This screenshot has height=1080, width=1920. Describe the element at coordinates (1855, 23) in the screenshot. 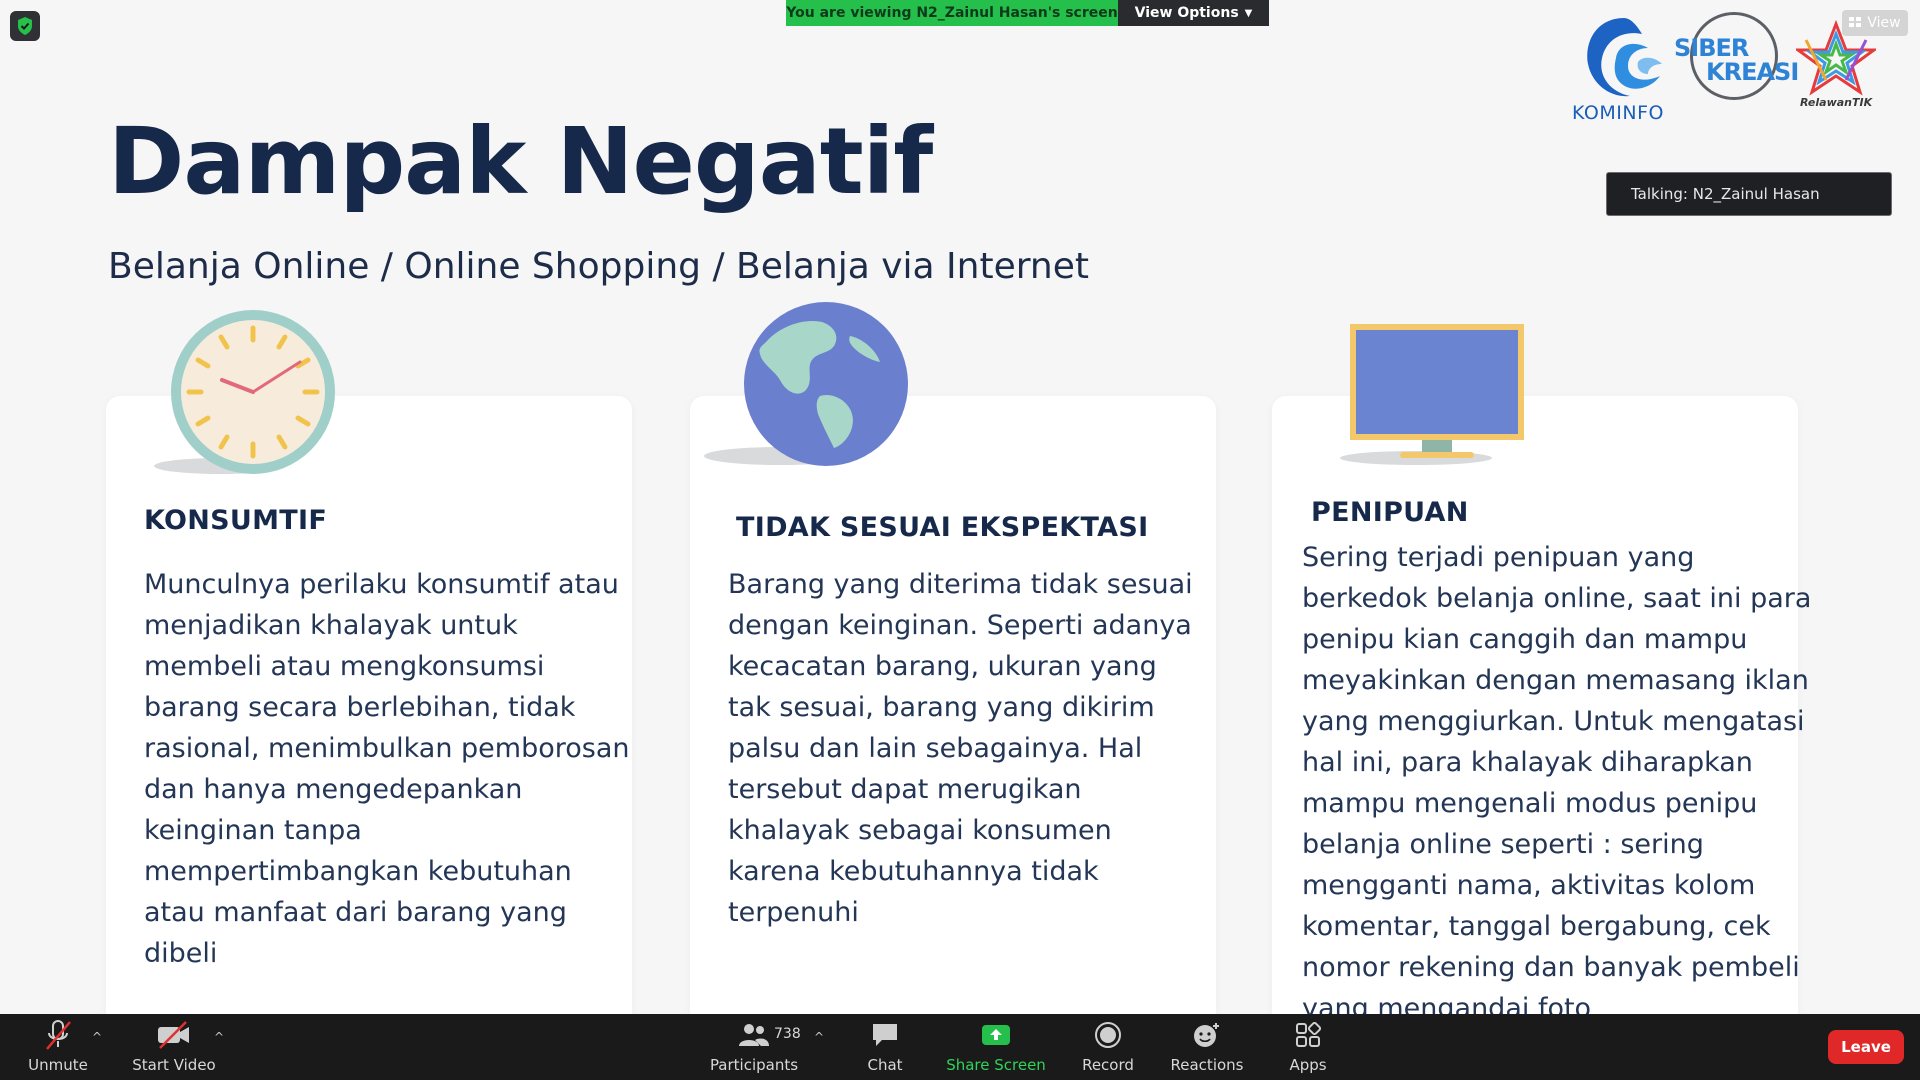

I see `grid-icon` at that location.